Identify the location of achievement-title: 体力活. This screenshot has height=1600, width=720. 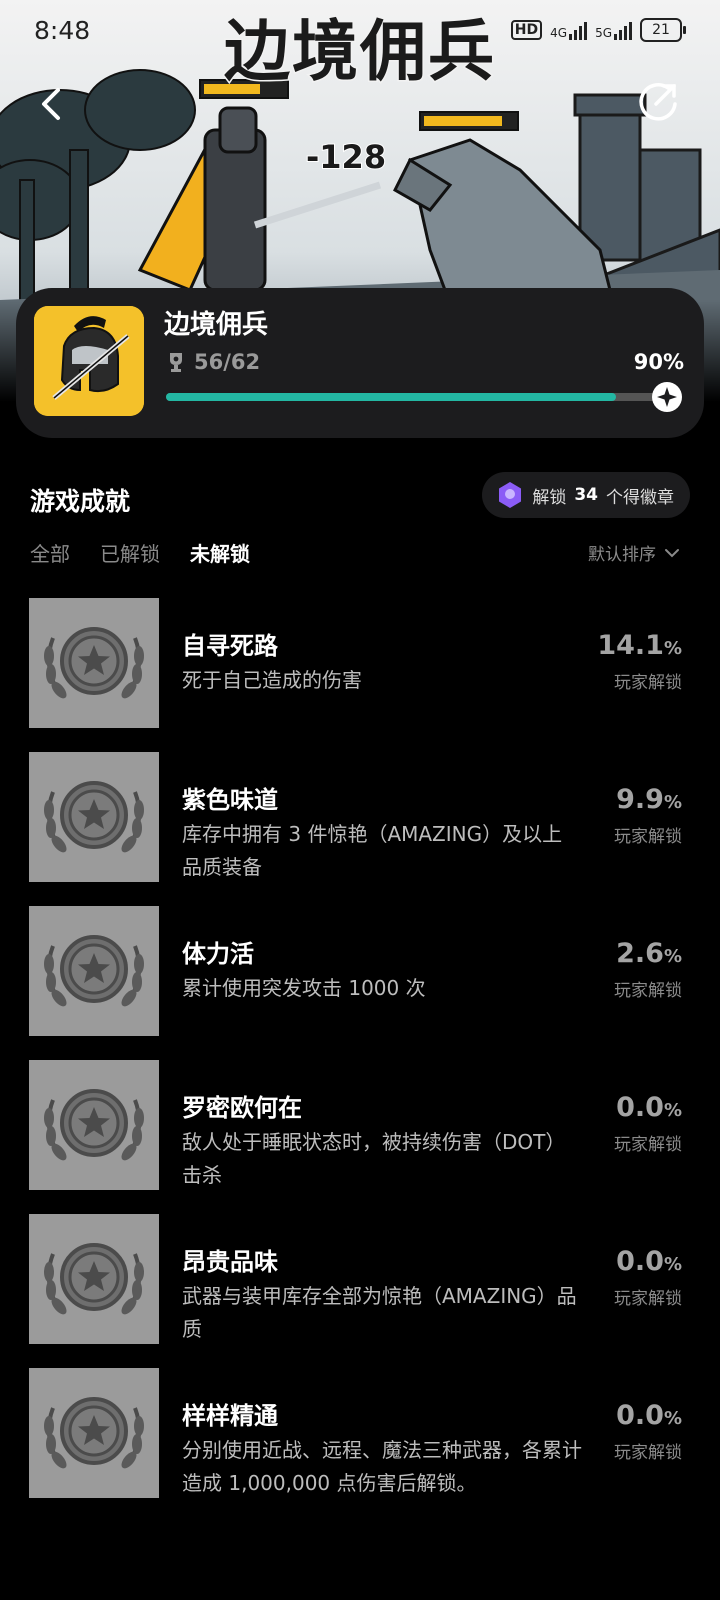
(218, 954).